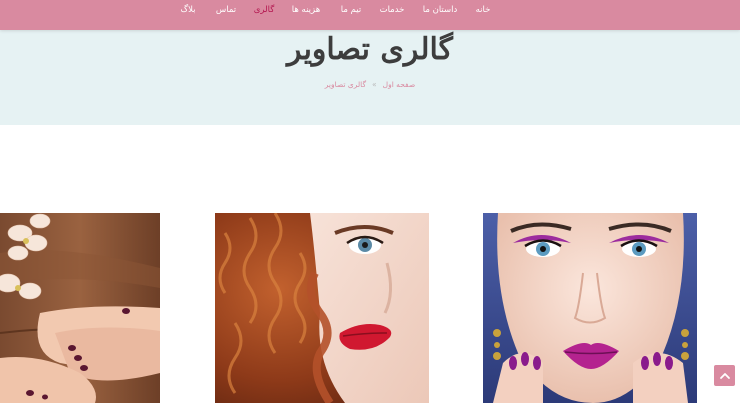  Describe the element at coordinates (440, 10) in the screenshot. I see `nav-item-our-story: داستان ما` at that location.